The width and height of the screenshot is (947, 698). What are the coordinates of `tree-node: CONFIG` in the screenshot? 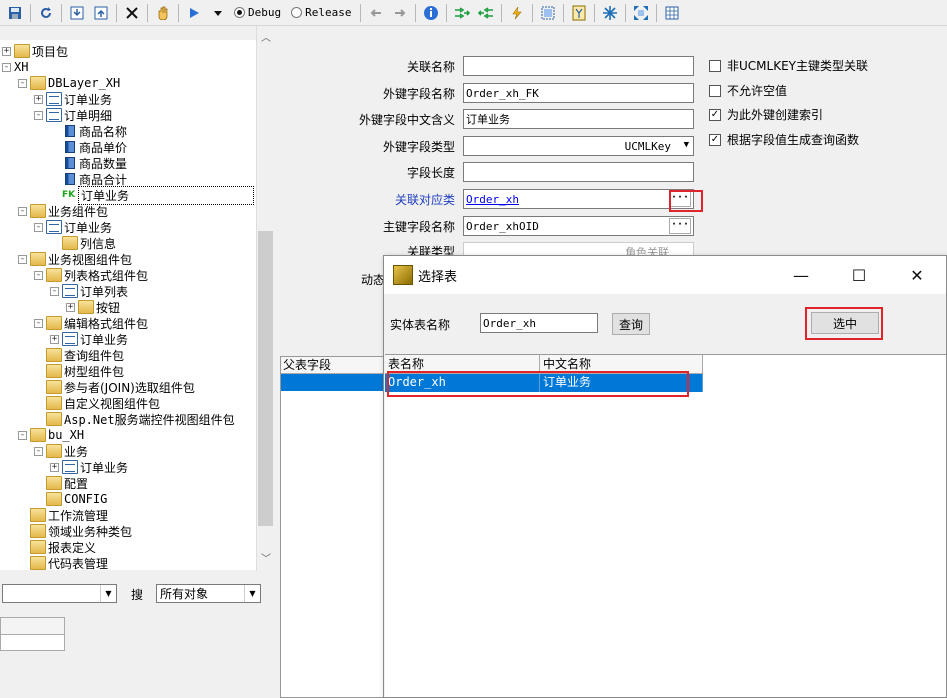 It's located at (70, 499).